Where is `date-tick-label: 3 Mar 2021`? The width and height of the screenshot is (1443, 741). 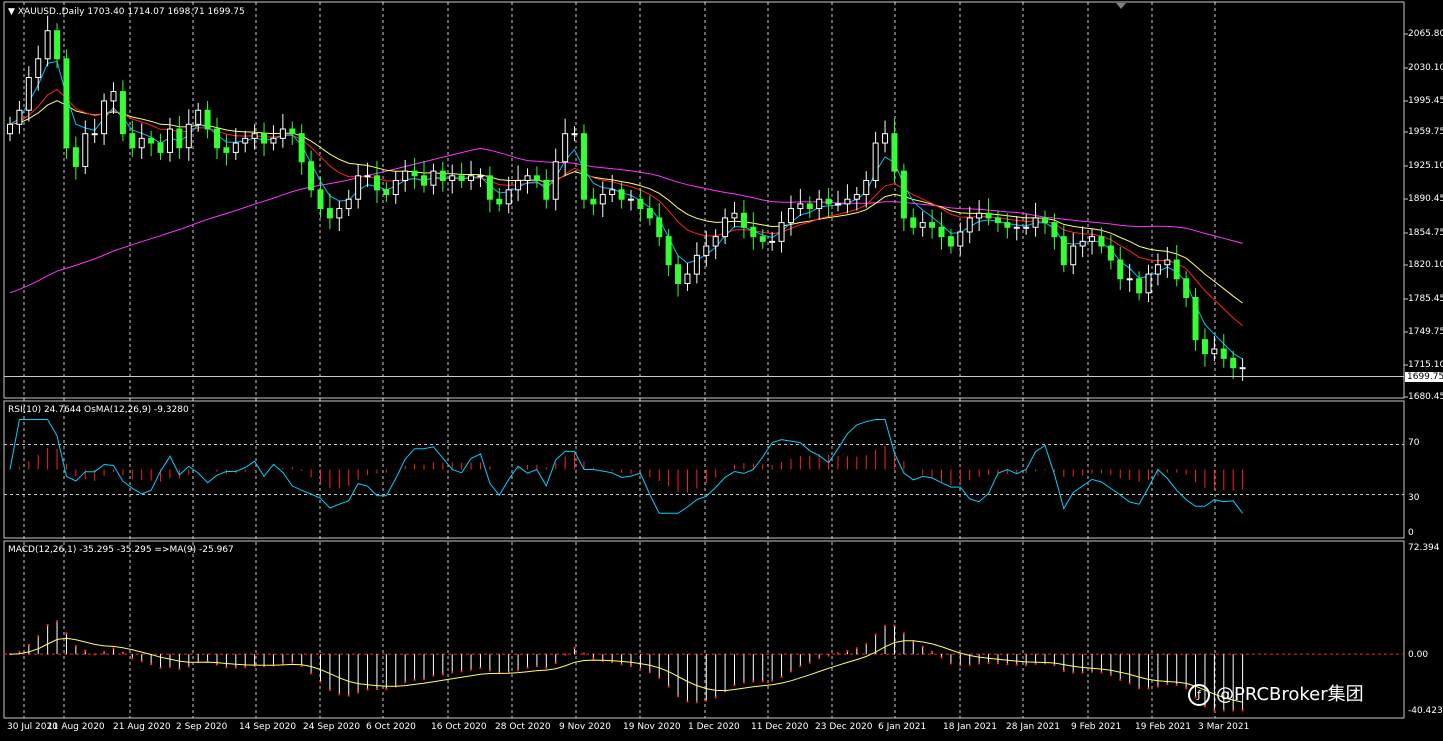 date-tick-label: 3 Mar 2021 is located at coordinates (1224, 727).